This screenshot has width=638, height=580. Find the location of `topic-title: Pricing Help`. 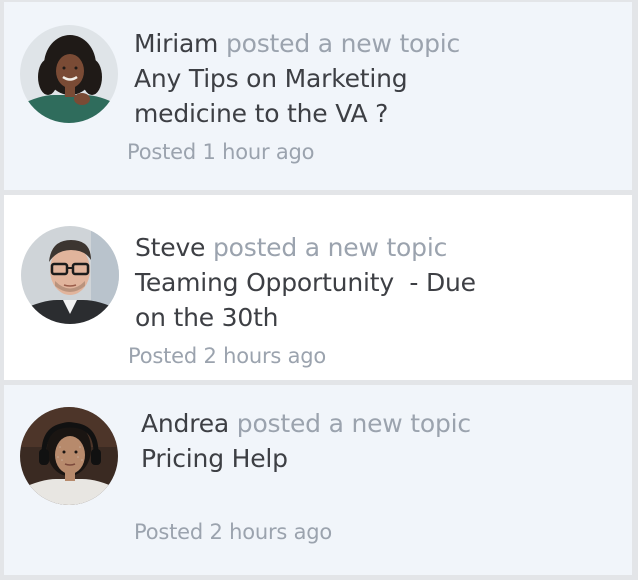

topic-title: Pricing Help is located at coordinates (321, 458).